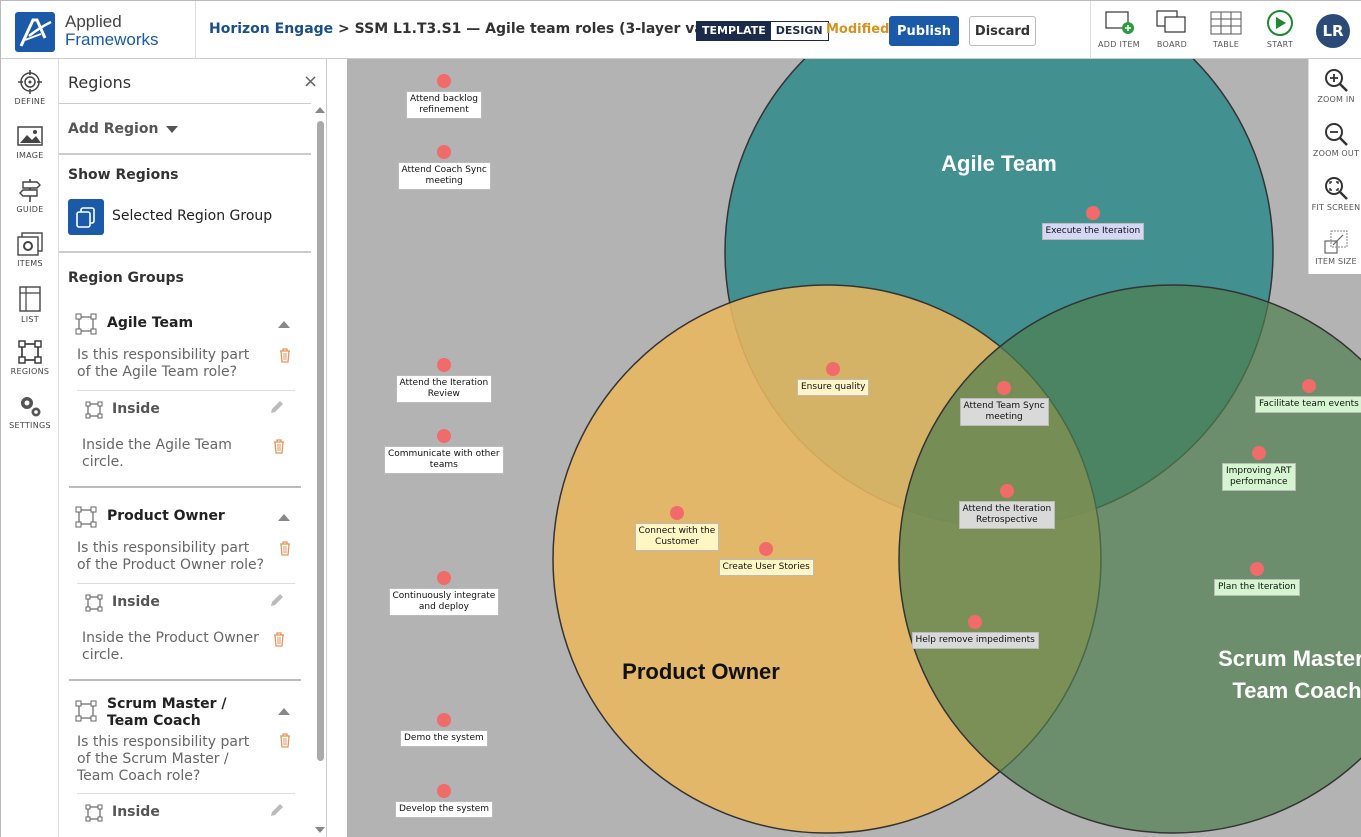  I want to click on mode-toggle: TEMPLATE DESIGN, so click(762, 31).